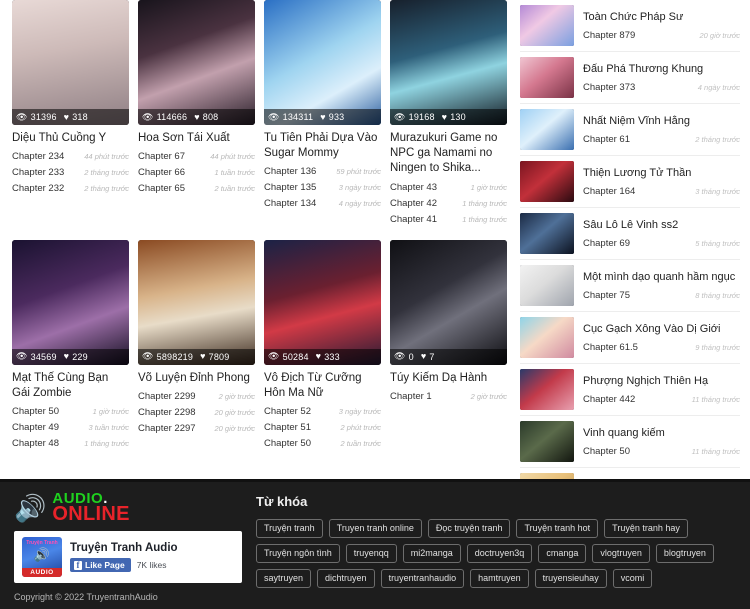  What do you see at coordinates (562, 553) in the screenshot?
I see `keyword-chip: cmanga` at bounding box center [562, 553].